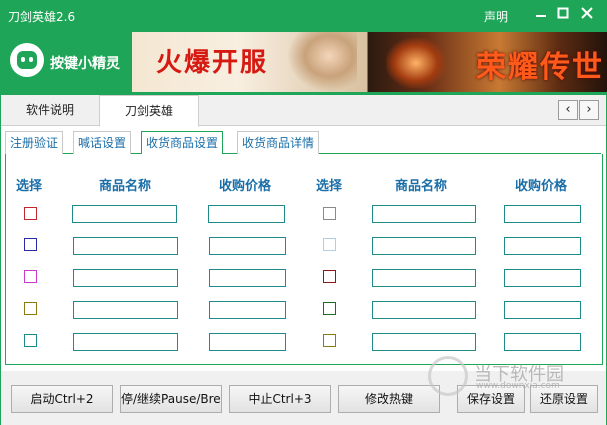  What do you see at coordinates (389, 399) in the screenshot?
I see `change-hotkey-button: 修改热键` at bounding box center [389, 399].